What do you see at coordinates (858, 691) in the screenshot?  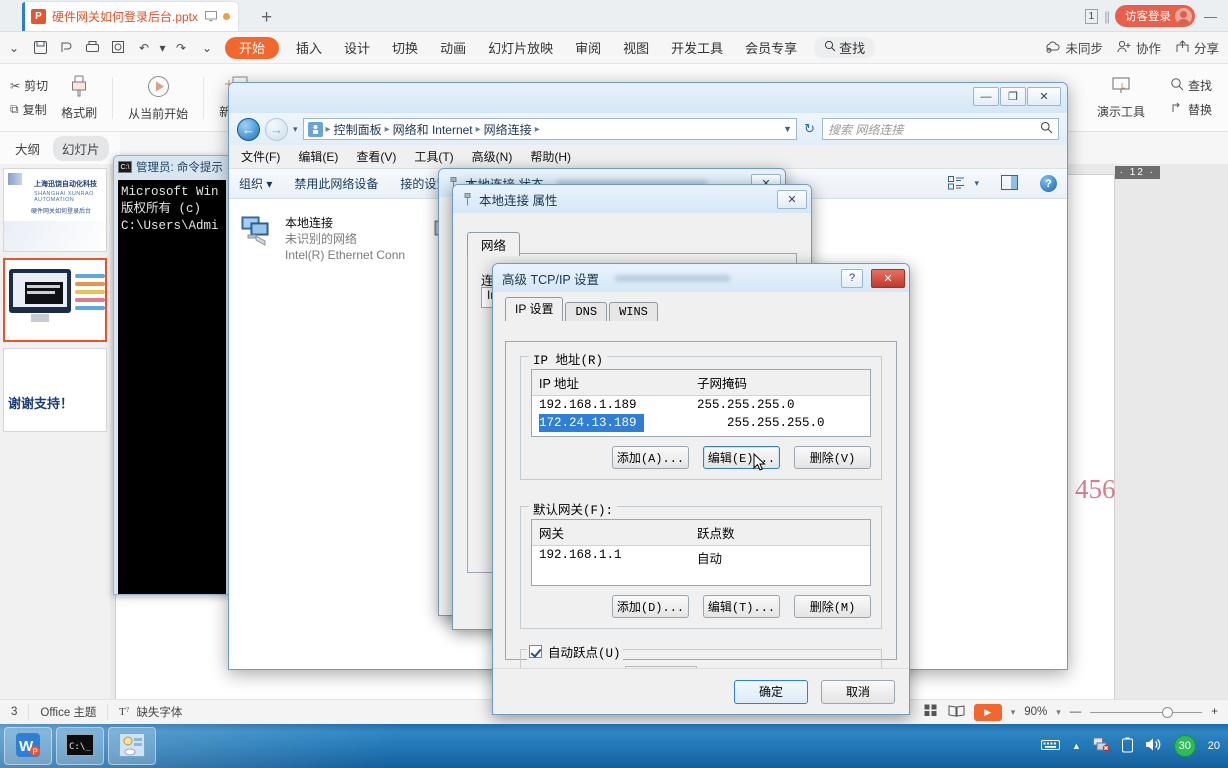 I see `cancel-button: 取消` at bounding box center [858, 691].